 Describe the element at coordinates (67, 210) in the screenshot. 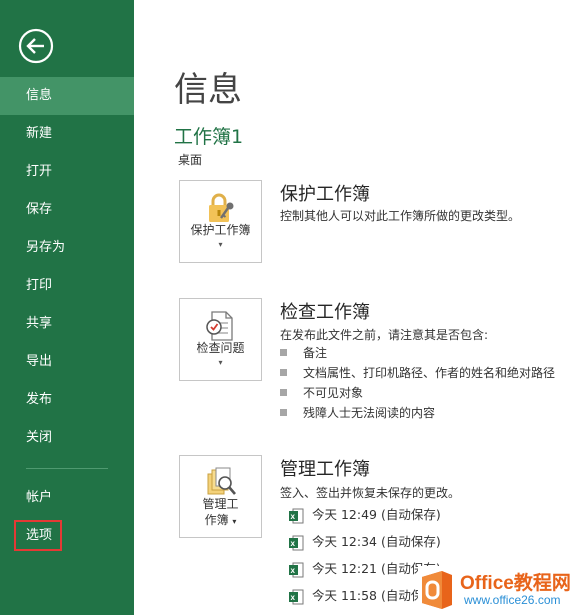

I see `nav-save: 保存` at that location.